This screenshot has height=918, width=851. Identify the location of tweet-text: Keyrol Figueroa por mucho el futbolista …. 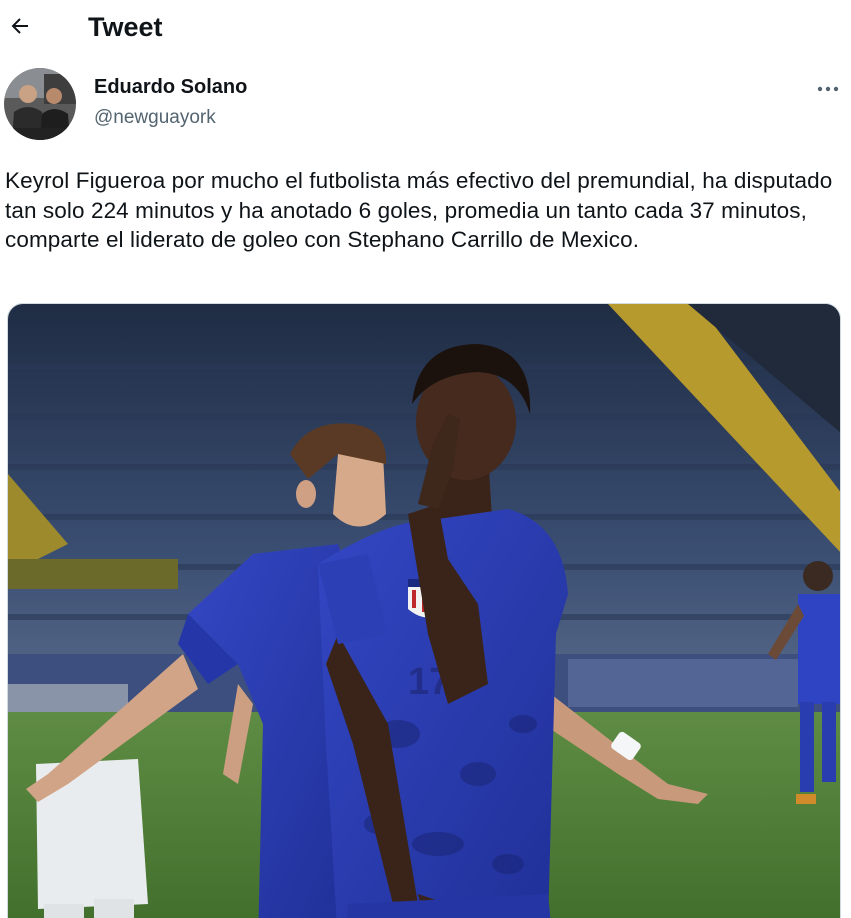
(419, 210).